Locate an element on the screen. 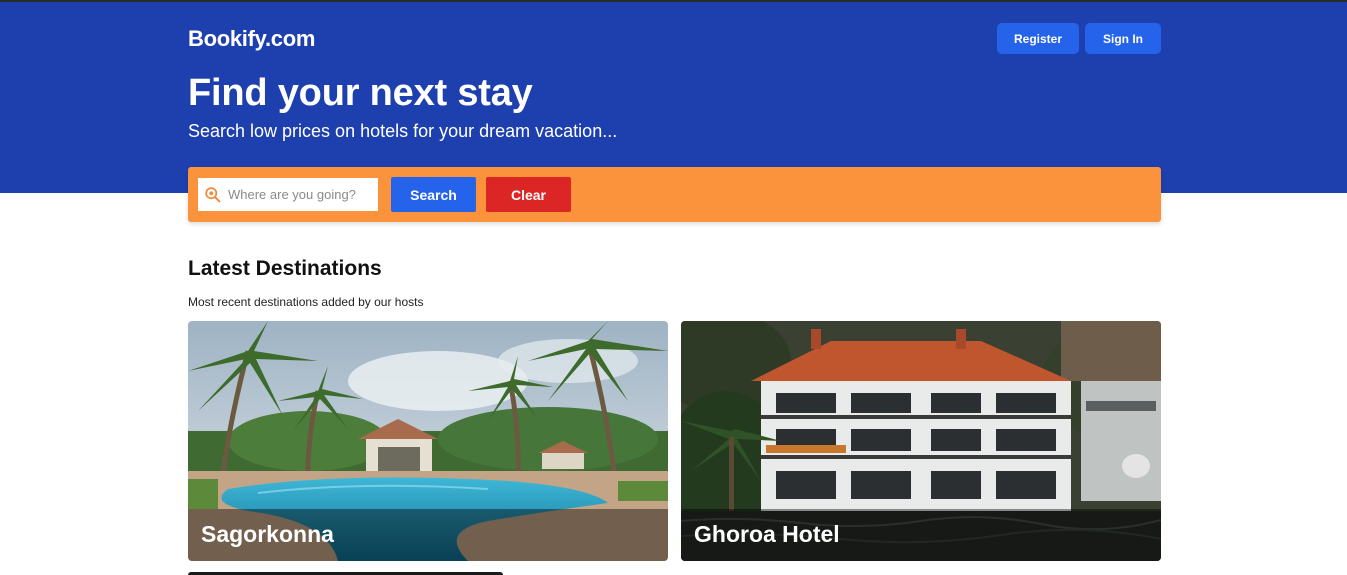  search-bar: Search Clear is located at coordinates (674, 194).